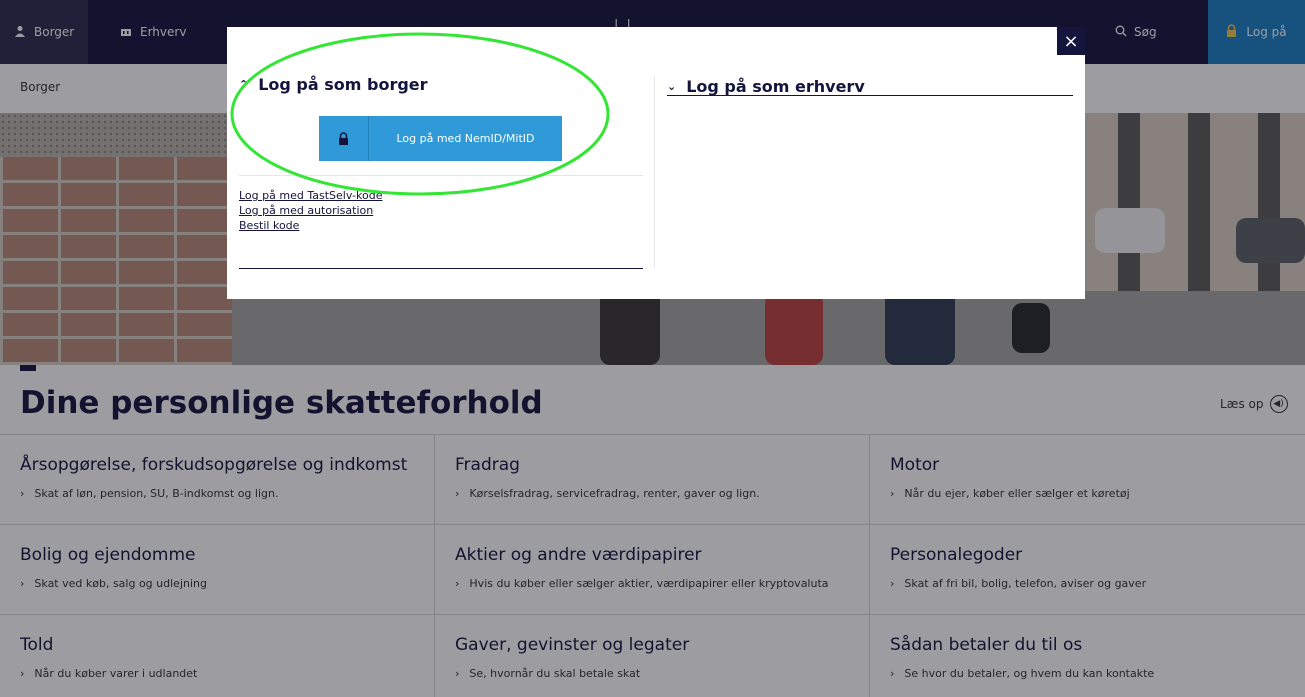 This screenshot has width=1305, height=697. What do you see at coordinates (310, 225) in the screenshot?
I see `order-code-link: Bestil kode` at bounding box center [310, 225].